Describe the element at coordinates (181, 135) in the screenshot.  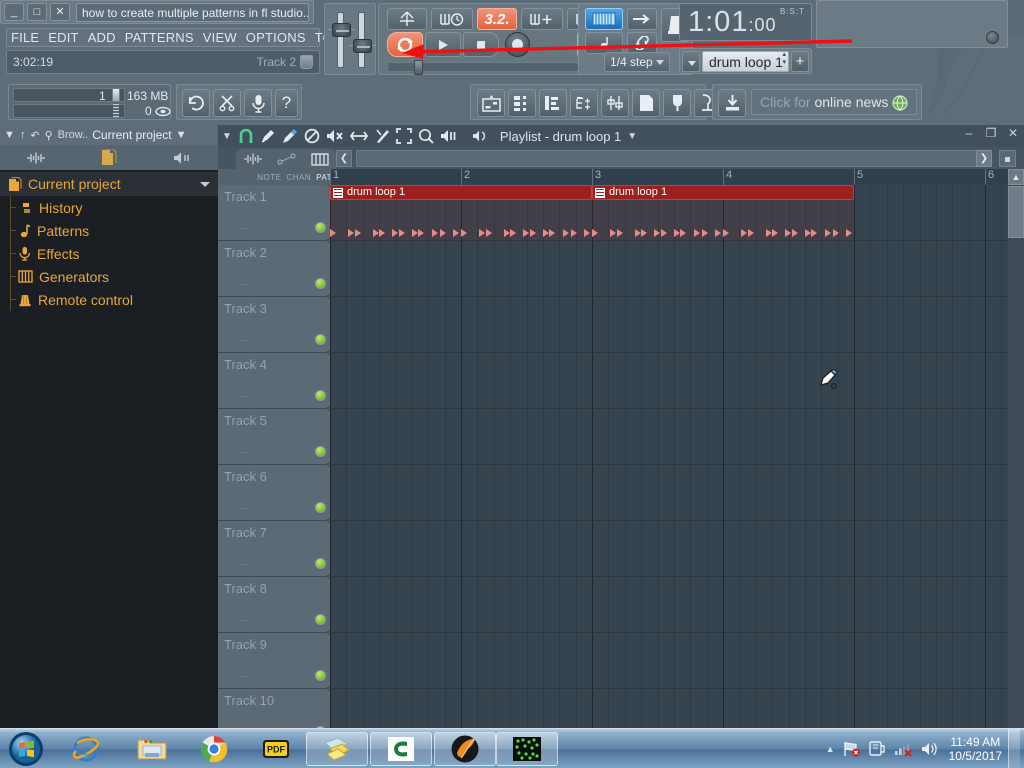
I see `browser-project-caret-icon: ▼` at that location.